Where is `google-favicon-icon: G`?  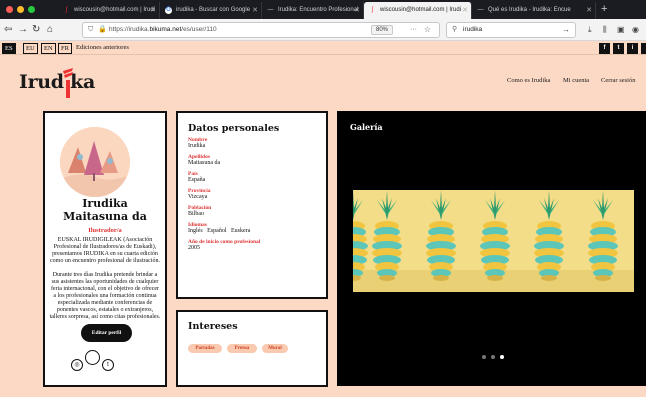
google-favicon-icon: G is located at coordinates (168, 10).